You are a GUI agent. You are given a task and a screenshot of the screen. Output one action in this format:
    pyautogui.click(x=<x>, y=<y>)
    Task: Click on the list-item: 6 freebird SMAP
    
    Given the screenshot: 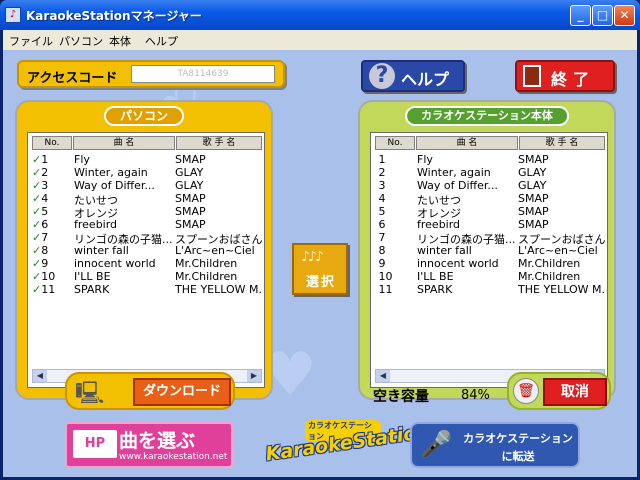 What is the action you would take?
    pyautogui.click(x=491, y=224)
    